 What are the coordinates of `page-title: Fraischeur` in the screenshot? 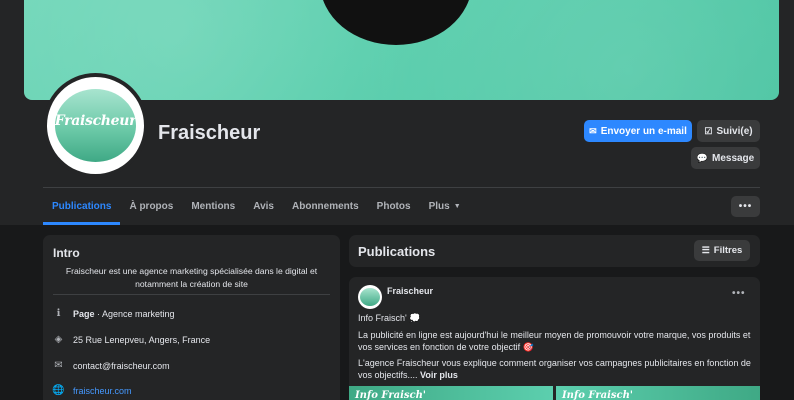 It's located at (209, 133).